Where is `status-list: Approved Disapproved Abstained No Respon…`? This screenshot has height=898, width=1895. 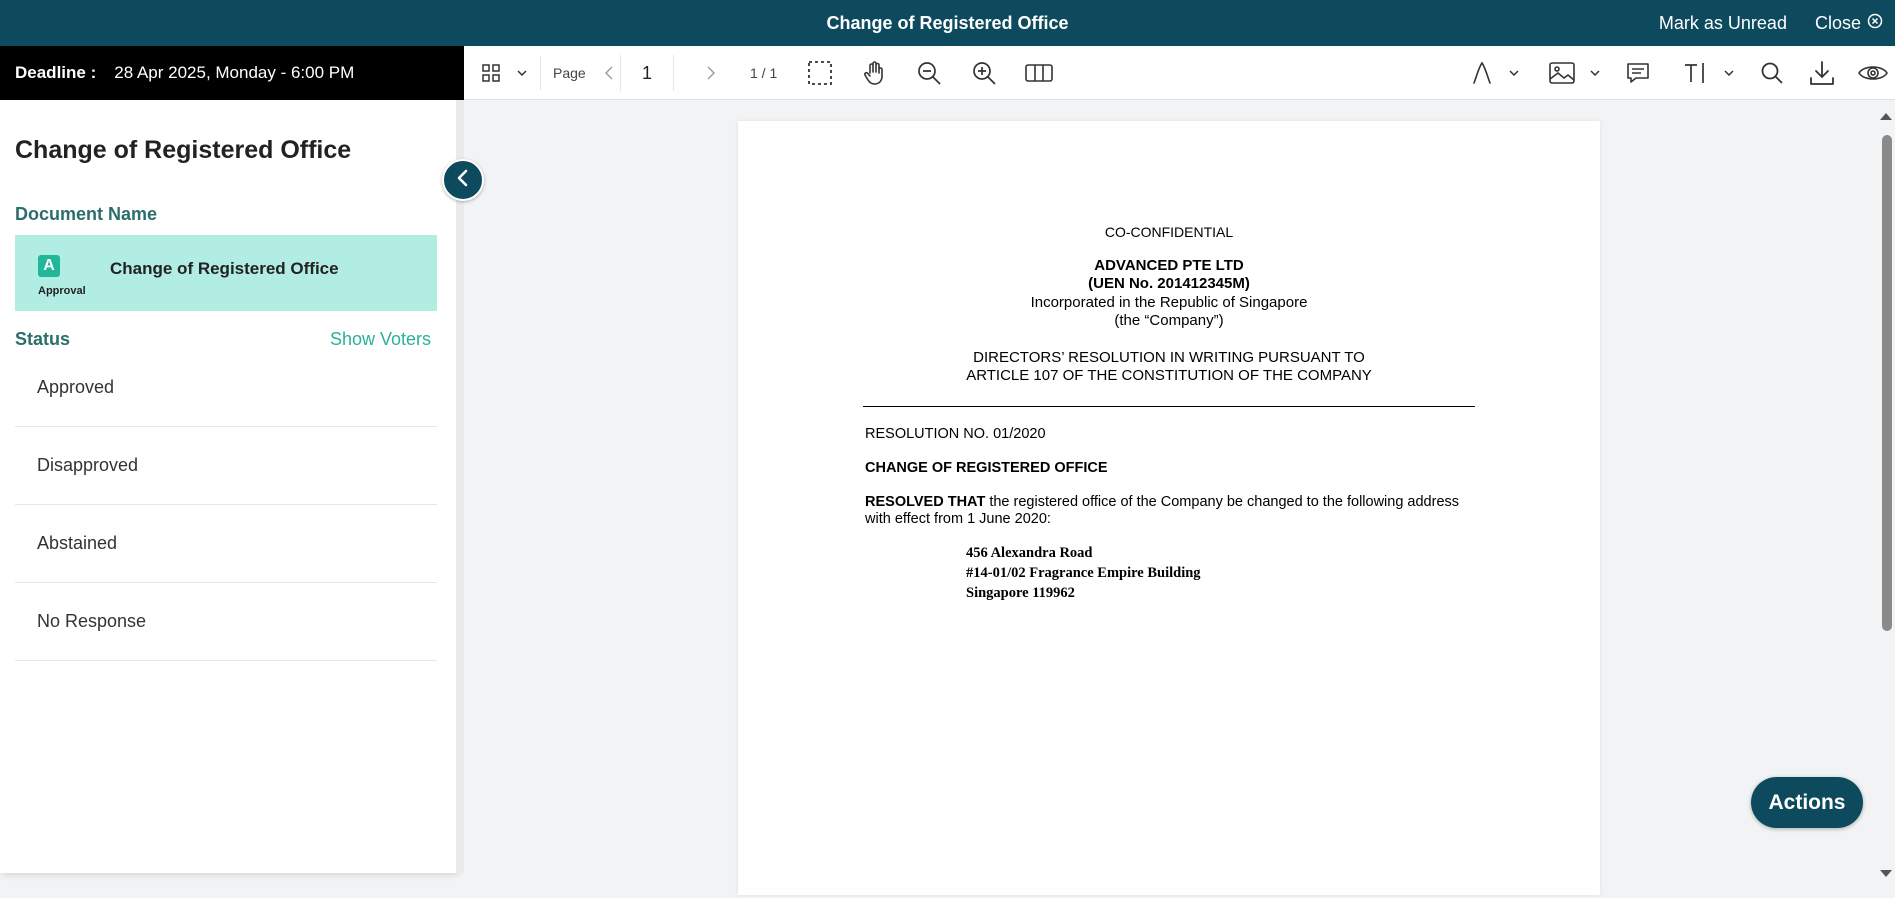 status-list: Approved Disapproved Abstained No Respon… is located at coordinates (226, 505).